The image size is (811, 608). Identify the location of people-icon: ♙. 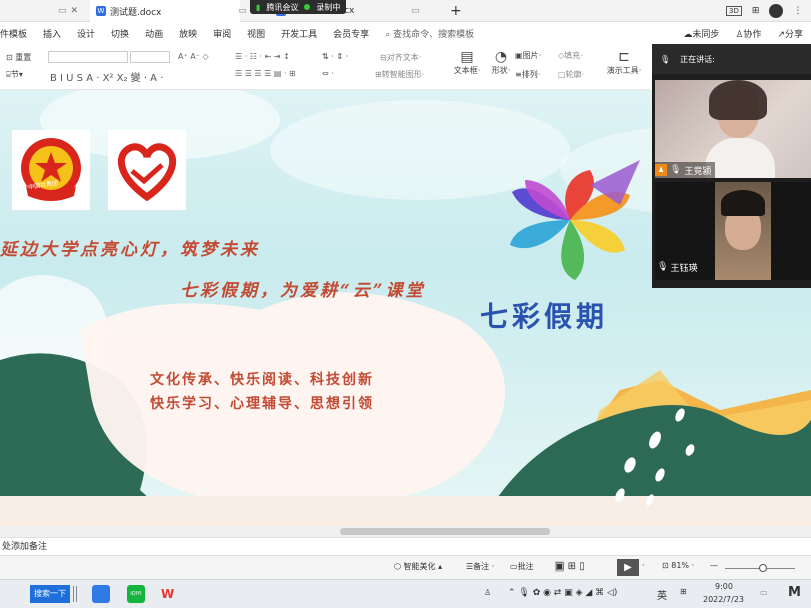
(487, 592).